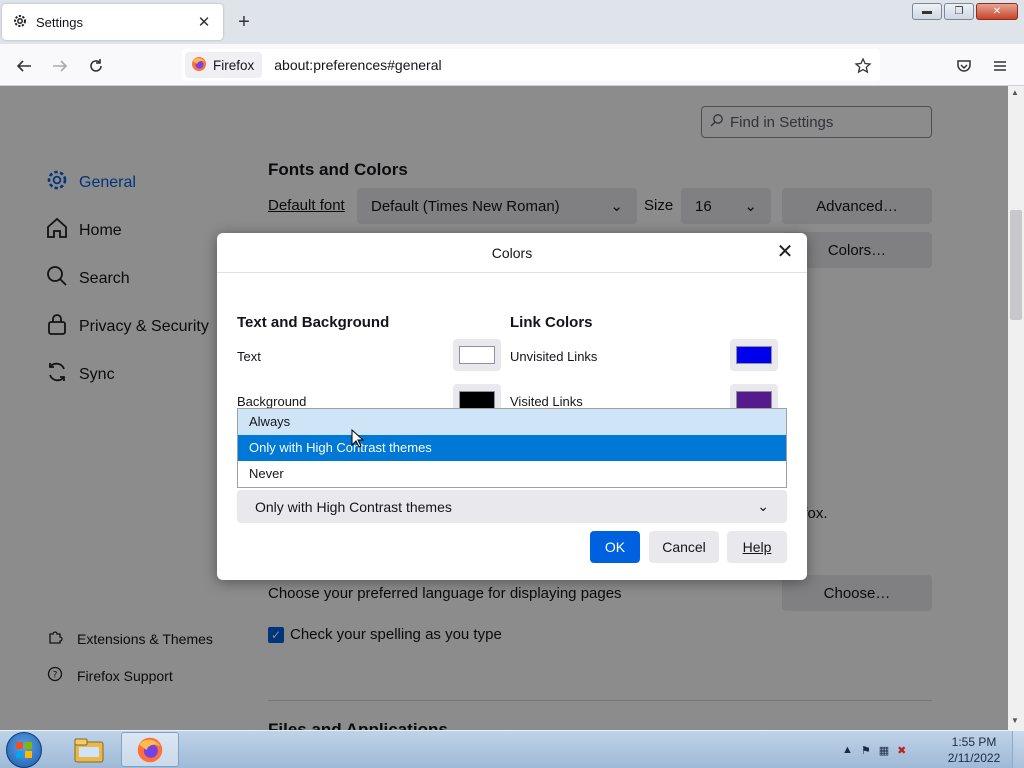 This screenshot has width=1024, height=768. I want to click on unvisited-color-picker, so click(754, 355).